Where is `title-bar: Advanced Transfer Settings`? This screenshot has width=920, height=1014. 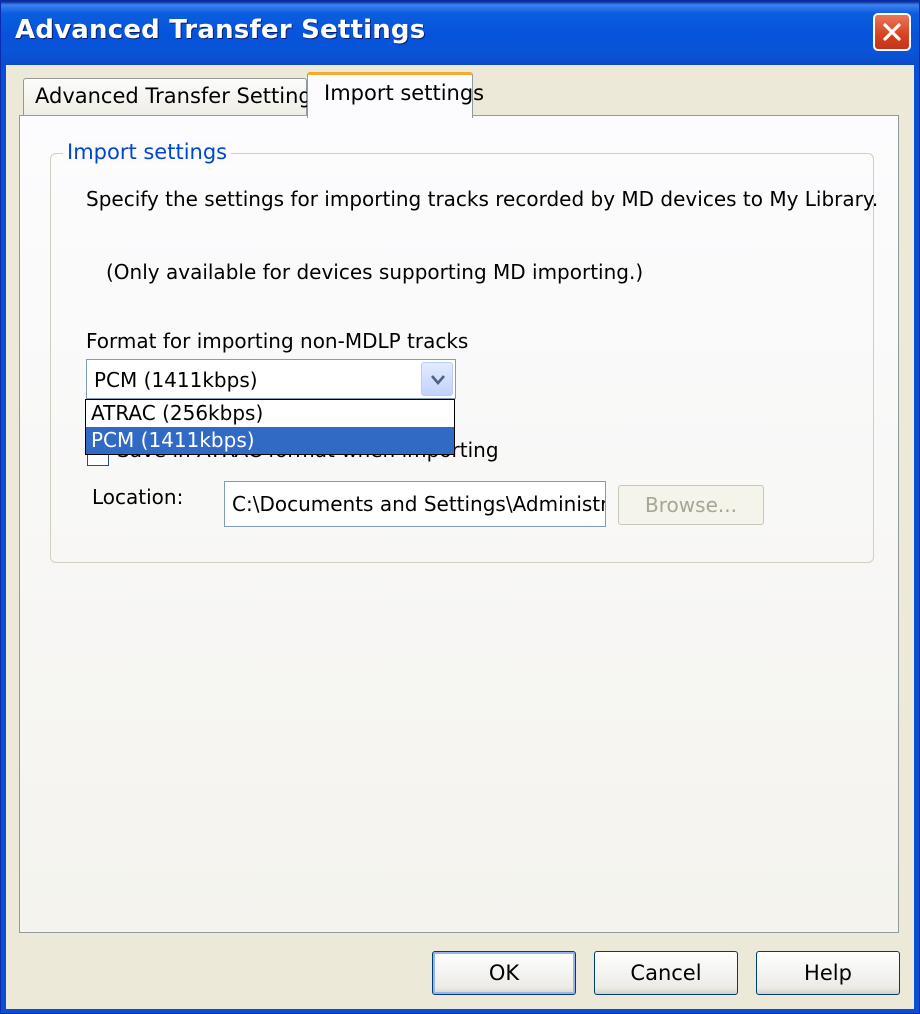
title-bar: Advanced Transfer Settings is located at coordinates (460, 33).